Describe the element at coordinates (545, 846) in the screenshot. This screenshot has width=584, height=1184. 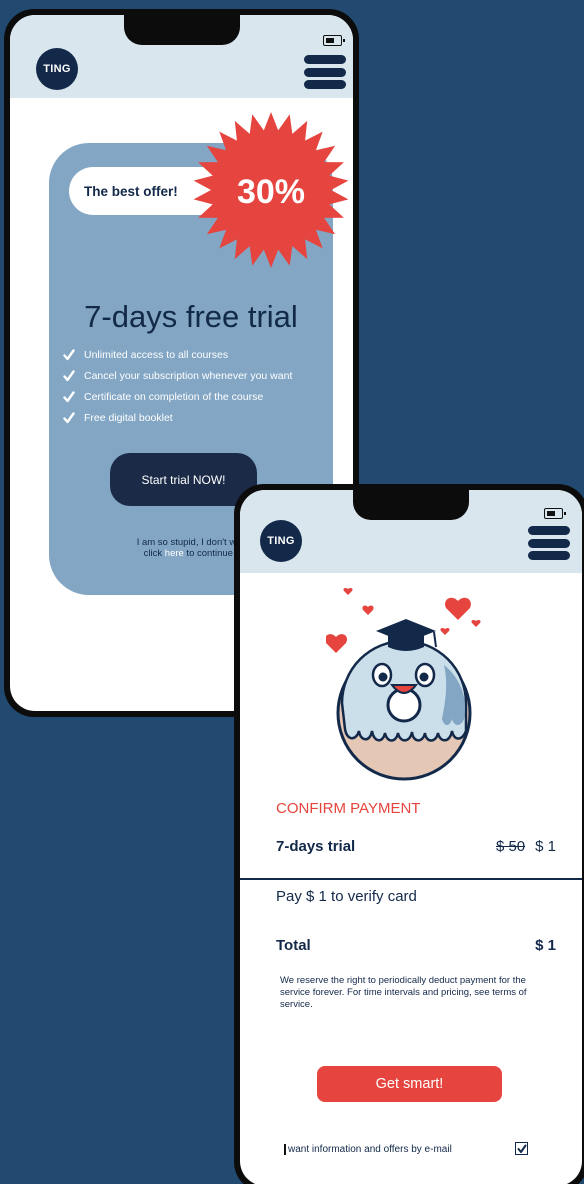
I see `new-price: $ 1` at that location.